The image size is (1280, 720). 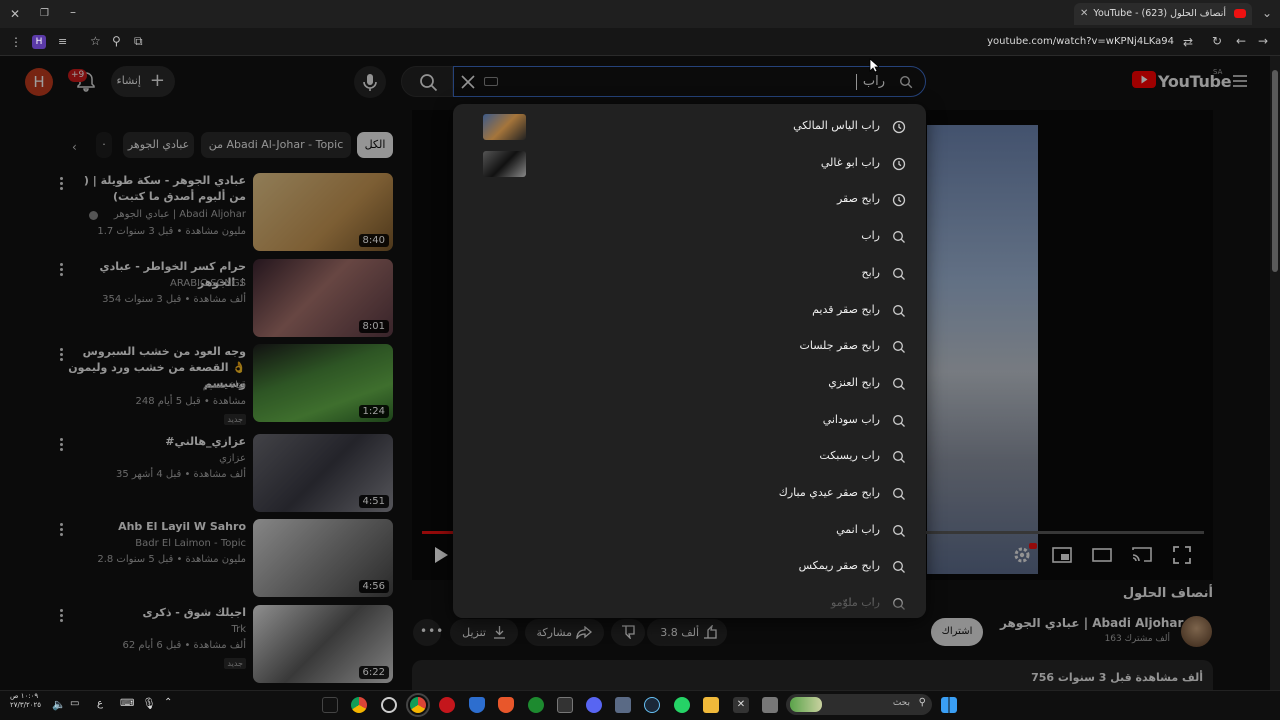 I want to click on like-button: 3.8 ألف, so click(x=689, y=632).